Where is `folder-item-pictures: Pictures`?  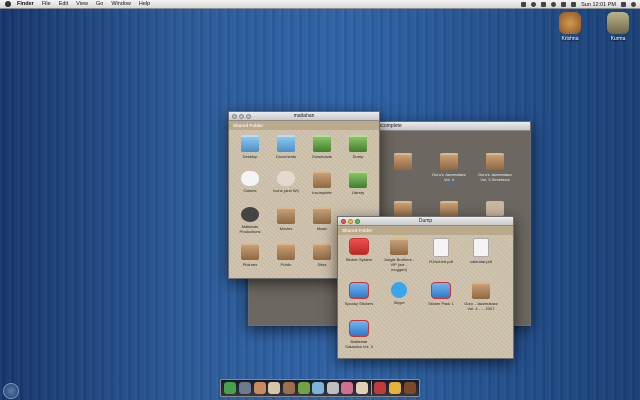 folder-item-pictures: Pictures is located at coordinates (250, 255).